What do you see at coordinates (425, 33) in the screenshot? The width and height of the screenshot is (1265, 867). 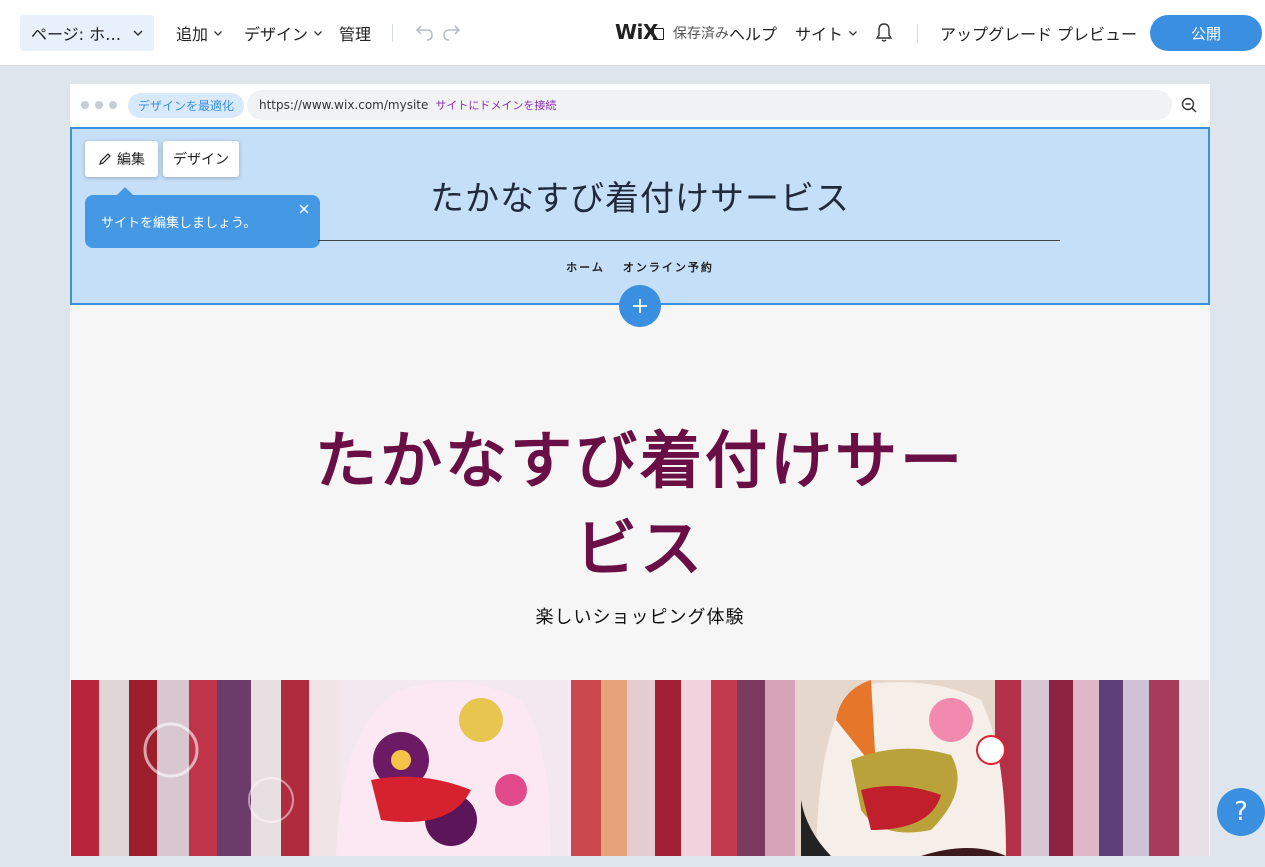 I see `undo-icon` at bounding box center [425, 33].